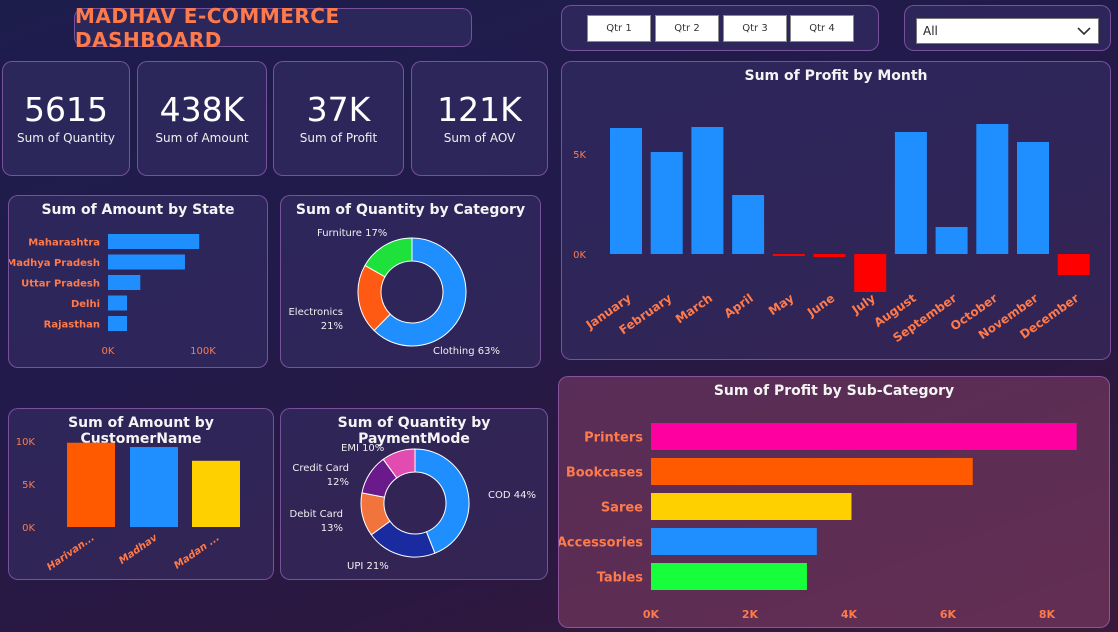 This screenshot has height=632, width=1118. I want to click on dashboard-title: MADHAV E-COMMERCE DASHBOARD, so click(273, 28).